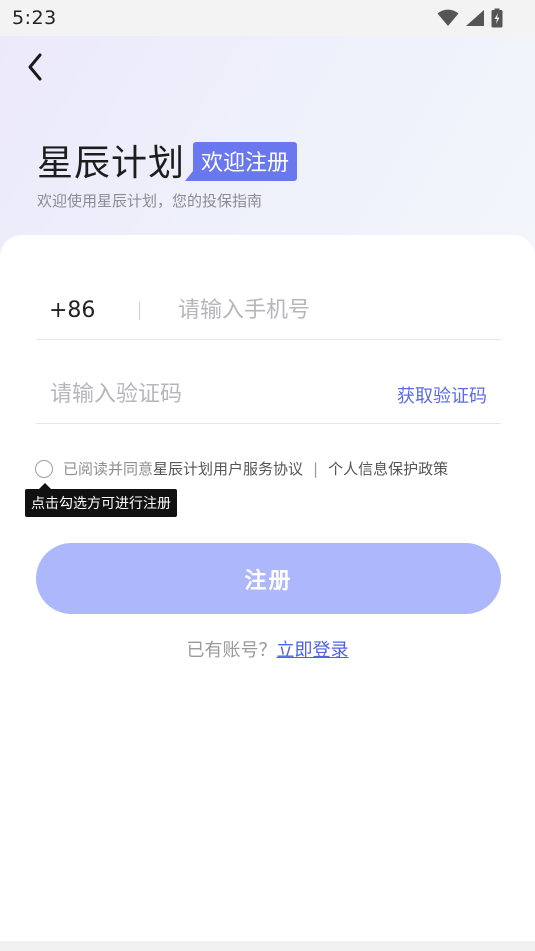  Describe the element at coordinates (150, 201) in the screenshot. I see `page-subtitle: 欢迎使用星辰计划，您的投保指南` at that location.